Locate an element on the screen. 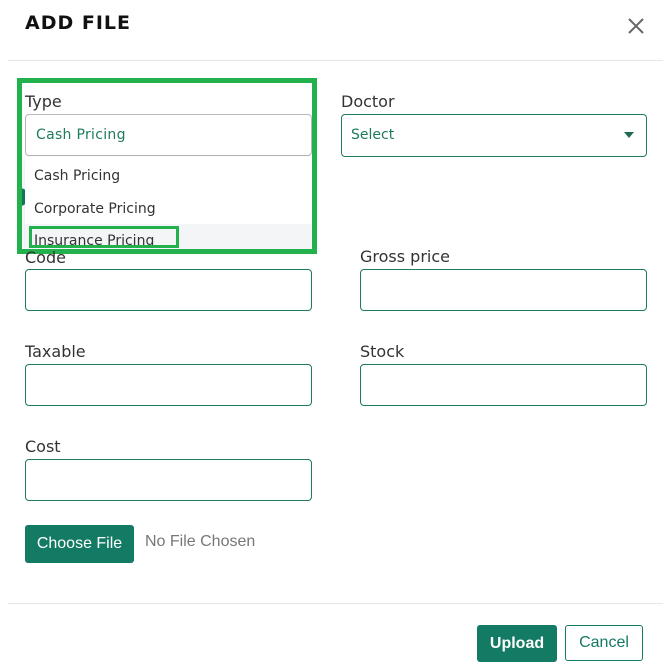  cost-field is located at coordinates (168, 480).